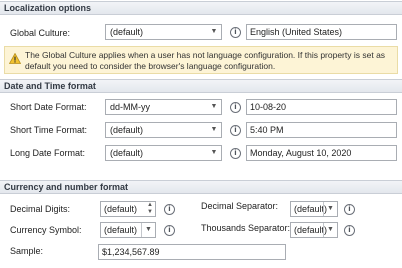 The width and height of the screenshot is (402, 268). Describe the element at coordinates (240, 206) in the screenshot. I see `decimal-separator-label: Decimal Separator:` at that location.